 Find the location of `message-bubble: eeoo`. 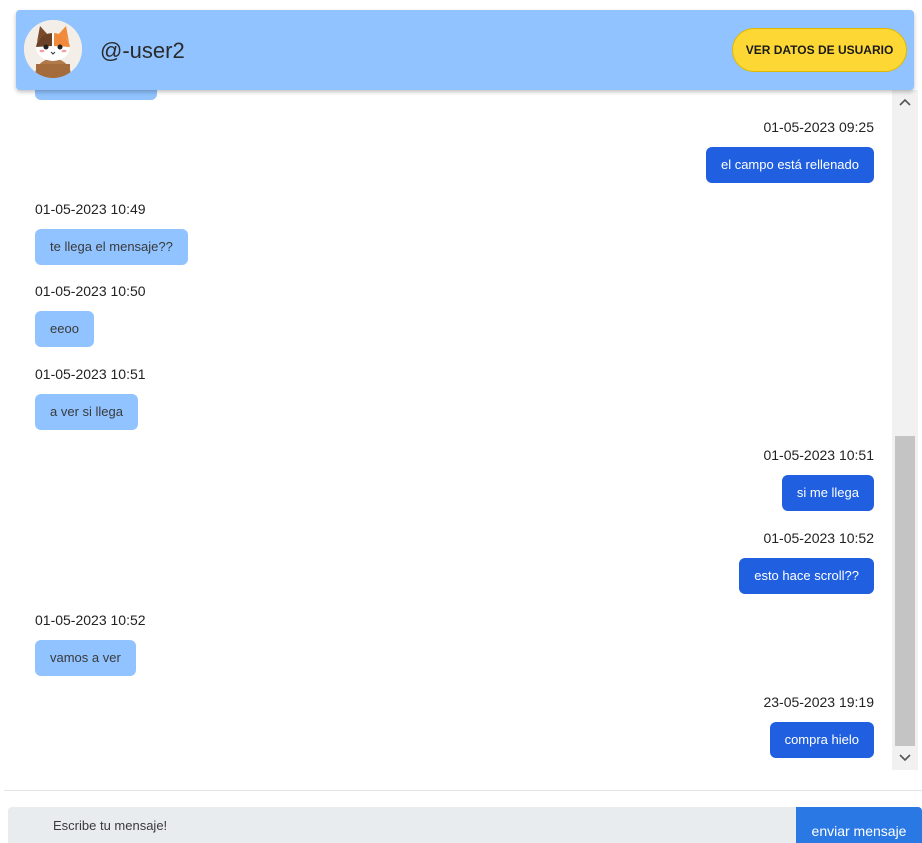

message-bubble: eeoo is located at coordinates (64, 329).